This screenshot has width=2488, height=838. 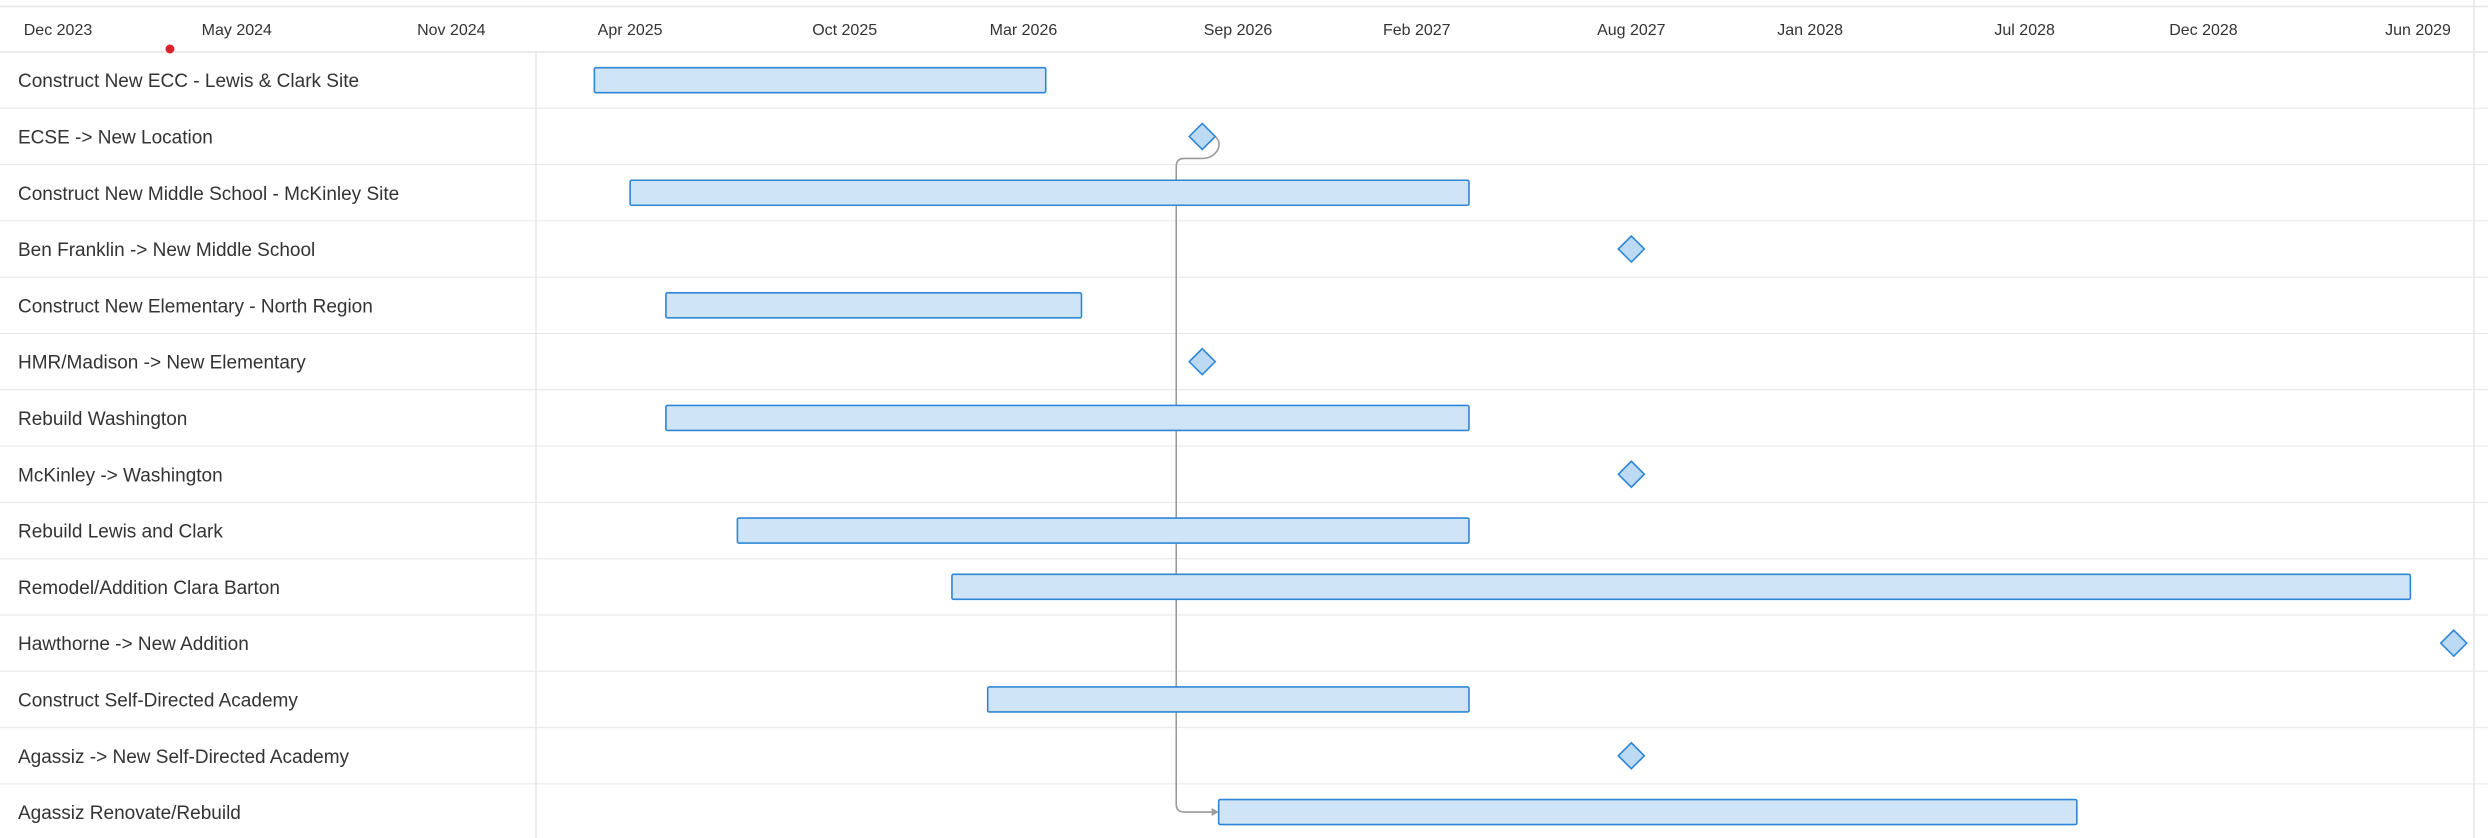 What do you see at coordinates (237, 30) in the screenshot?
I see `timeline-tick-label: May 2024` at bounding box center [237, 30].